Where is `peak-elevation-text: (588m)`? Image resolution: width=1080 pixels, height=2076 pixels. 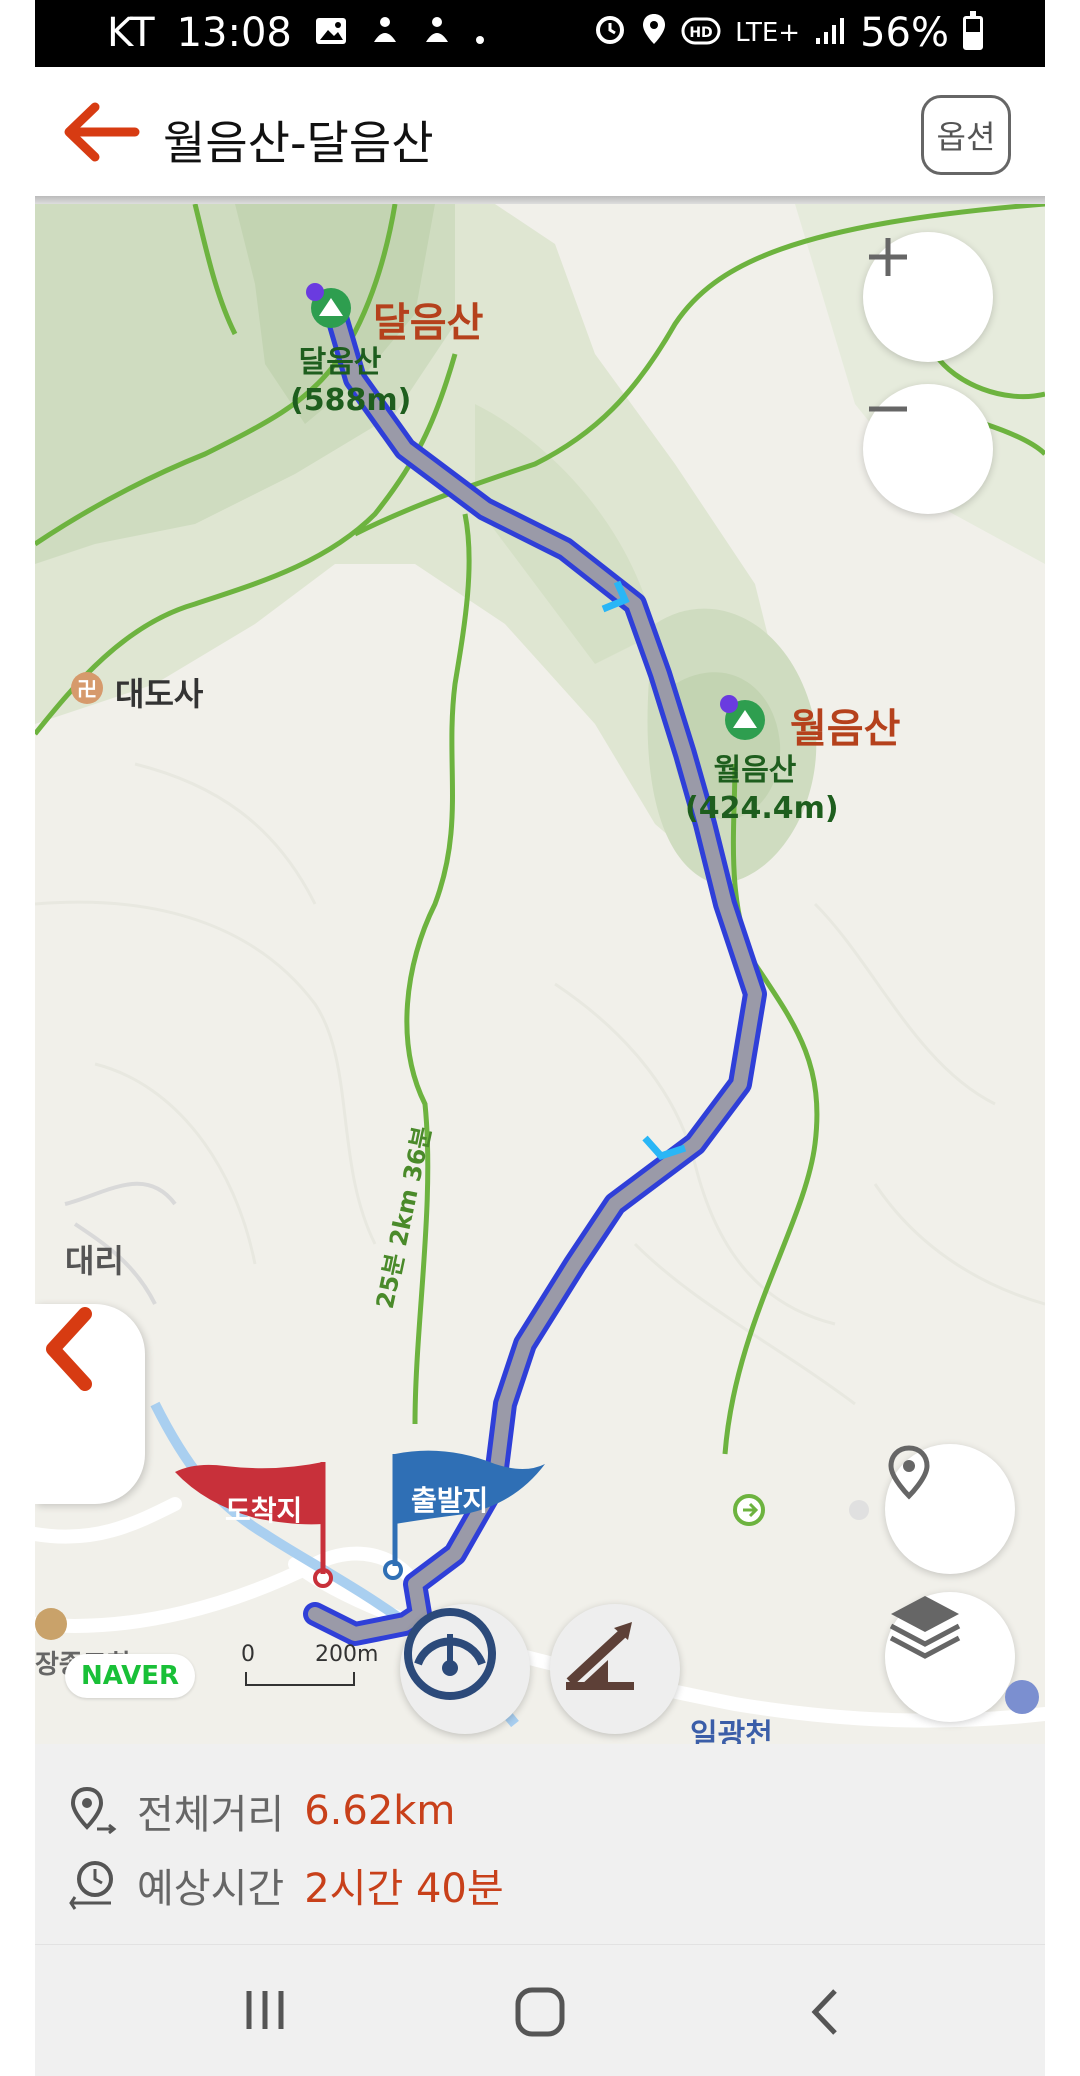
peak-elevation-text: (588m) is located at coordinates (351, 400).